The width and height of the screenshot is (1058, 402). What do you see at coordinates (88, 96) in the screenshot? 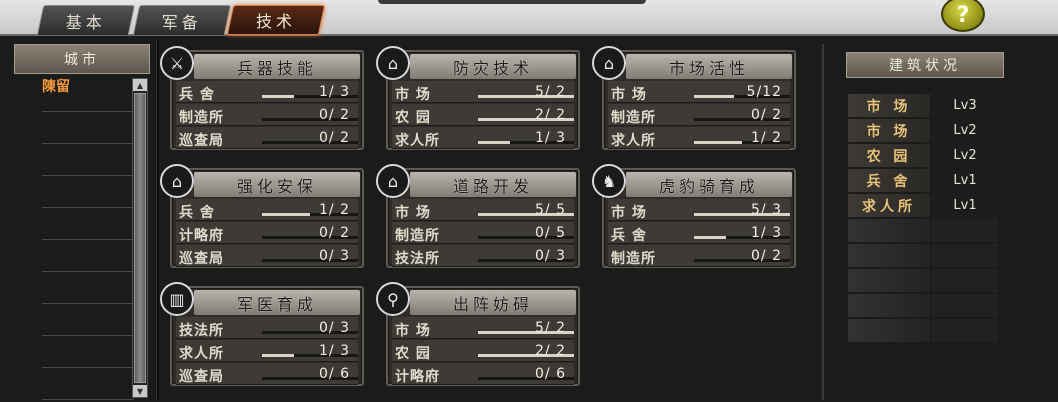
I see `city-item: 陳留` at bounding box center [88, 96].